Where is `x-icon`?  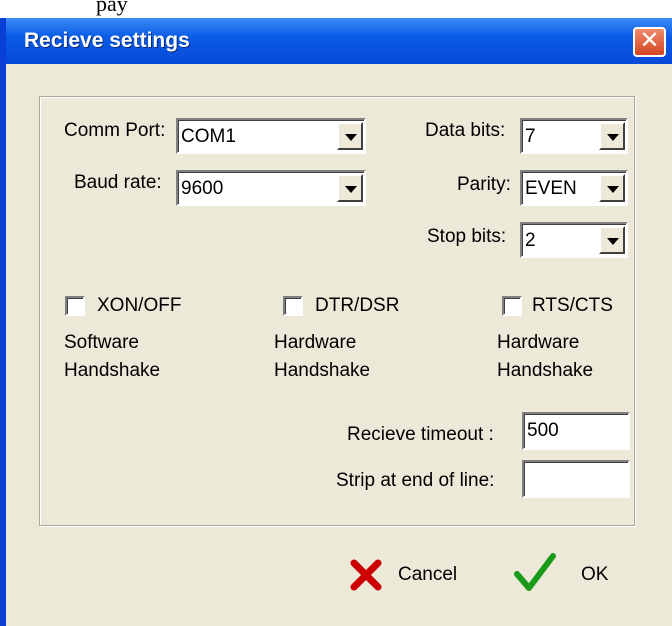
x-icon is located at coordinates (366, 575).